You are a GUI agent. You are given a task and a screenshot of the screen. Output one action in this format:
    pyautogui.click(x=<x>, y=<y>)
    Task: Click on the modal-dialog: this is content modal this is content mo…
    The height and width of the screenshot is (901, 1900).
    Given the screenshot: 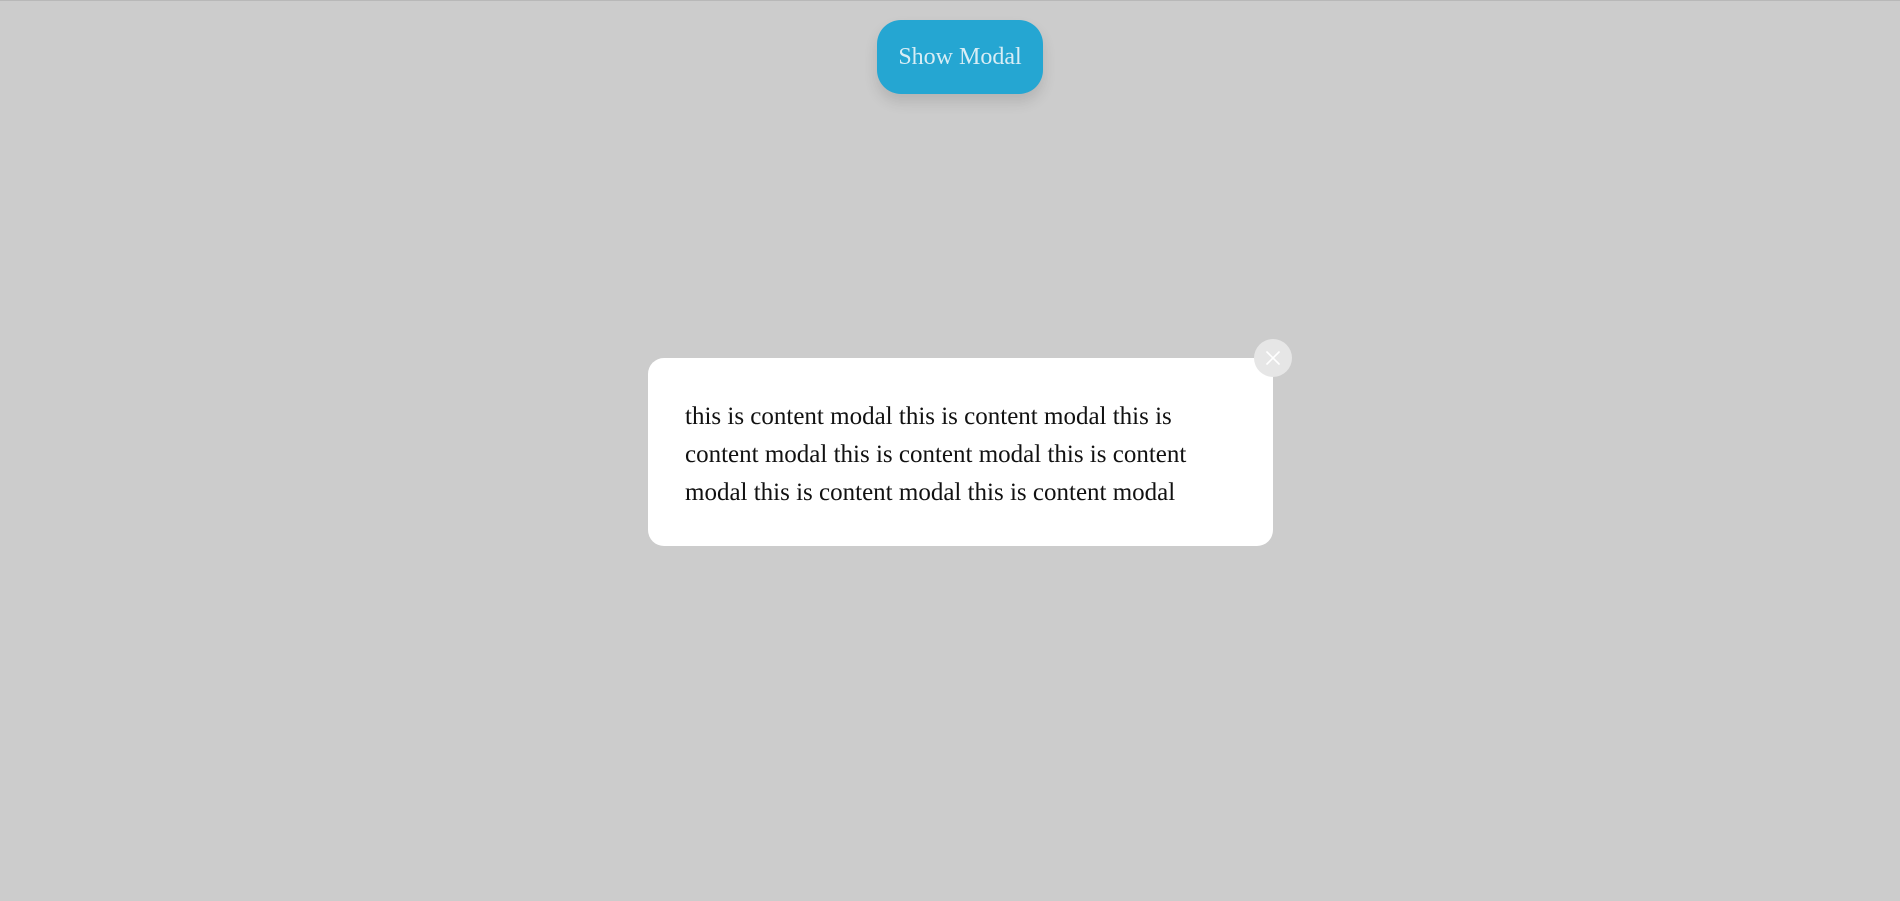 What is the action you would take?
    pyautogui.click(x=960, y=452)
    